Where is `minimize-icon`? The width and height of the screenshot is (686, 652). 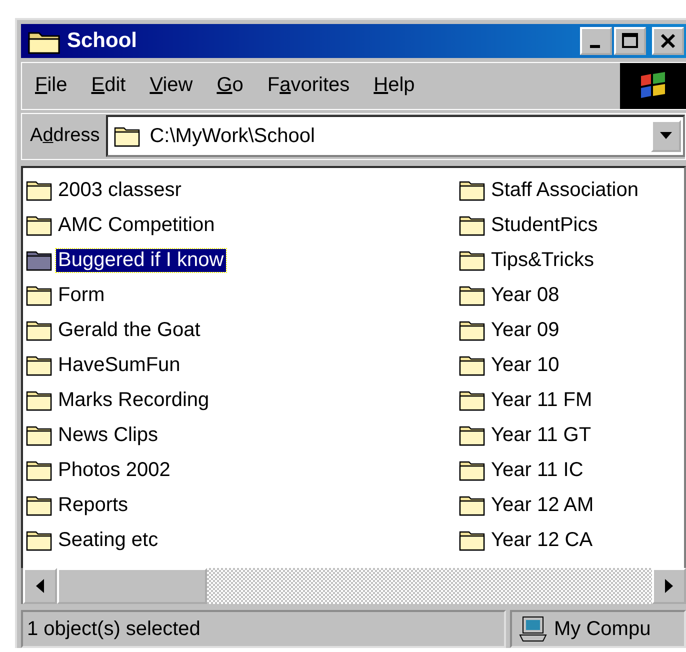
minimize-icon is located at coordinates (595, 46).